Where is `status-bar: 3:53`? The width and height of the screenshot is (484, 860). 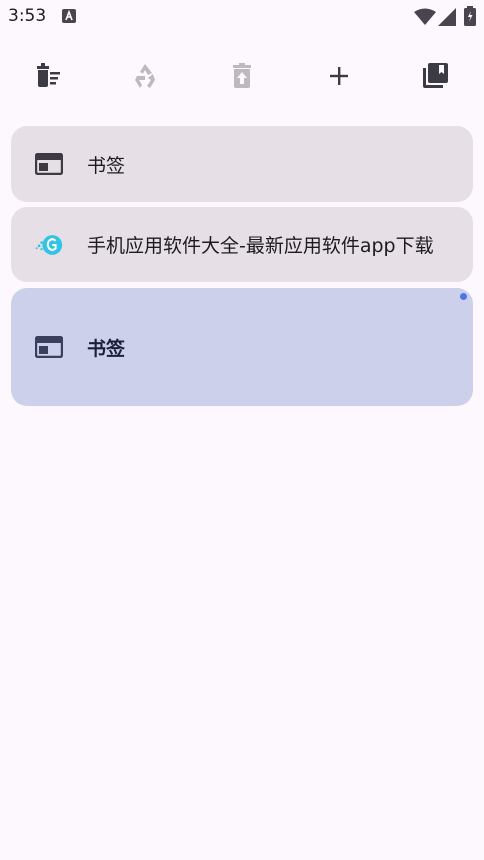 status-bar: 3:53 is located at coordinates (242, 17).